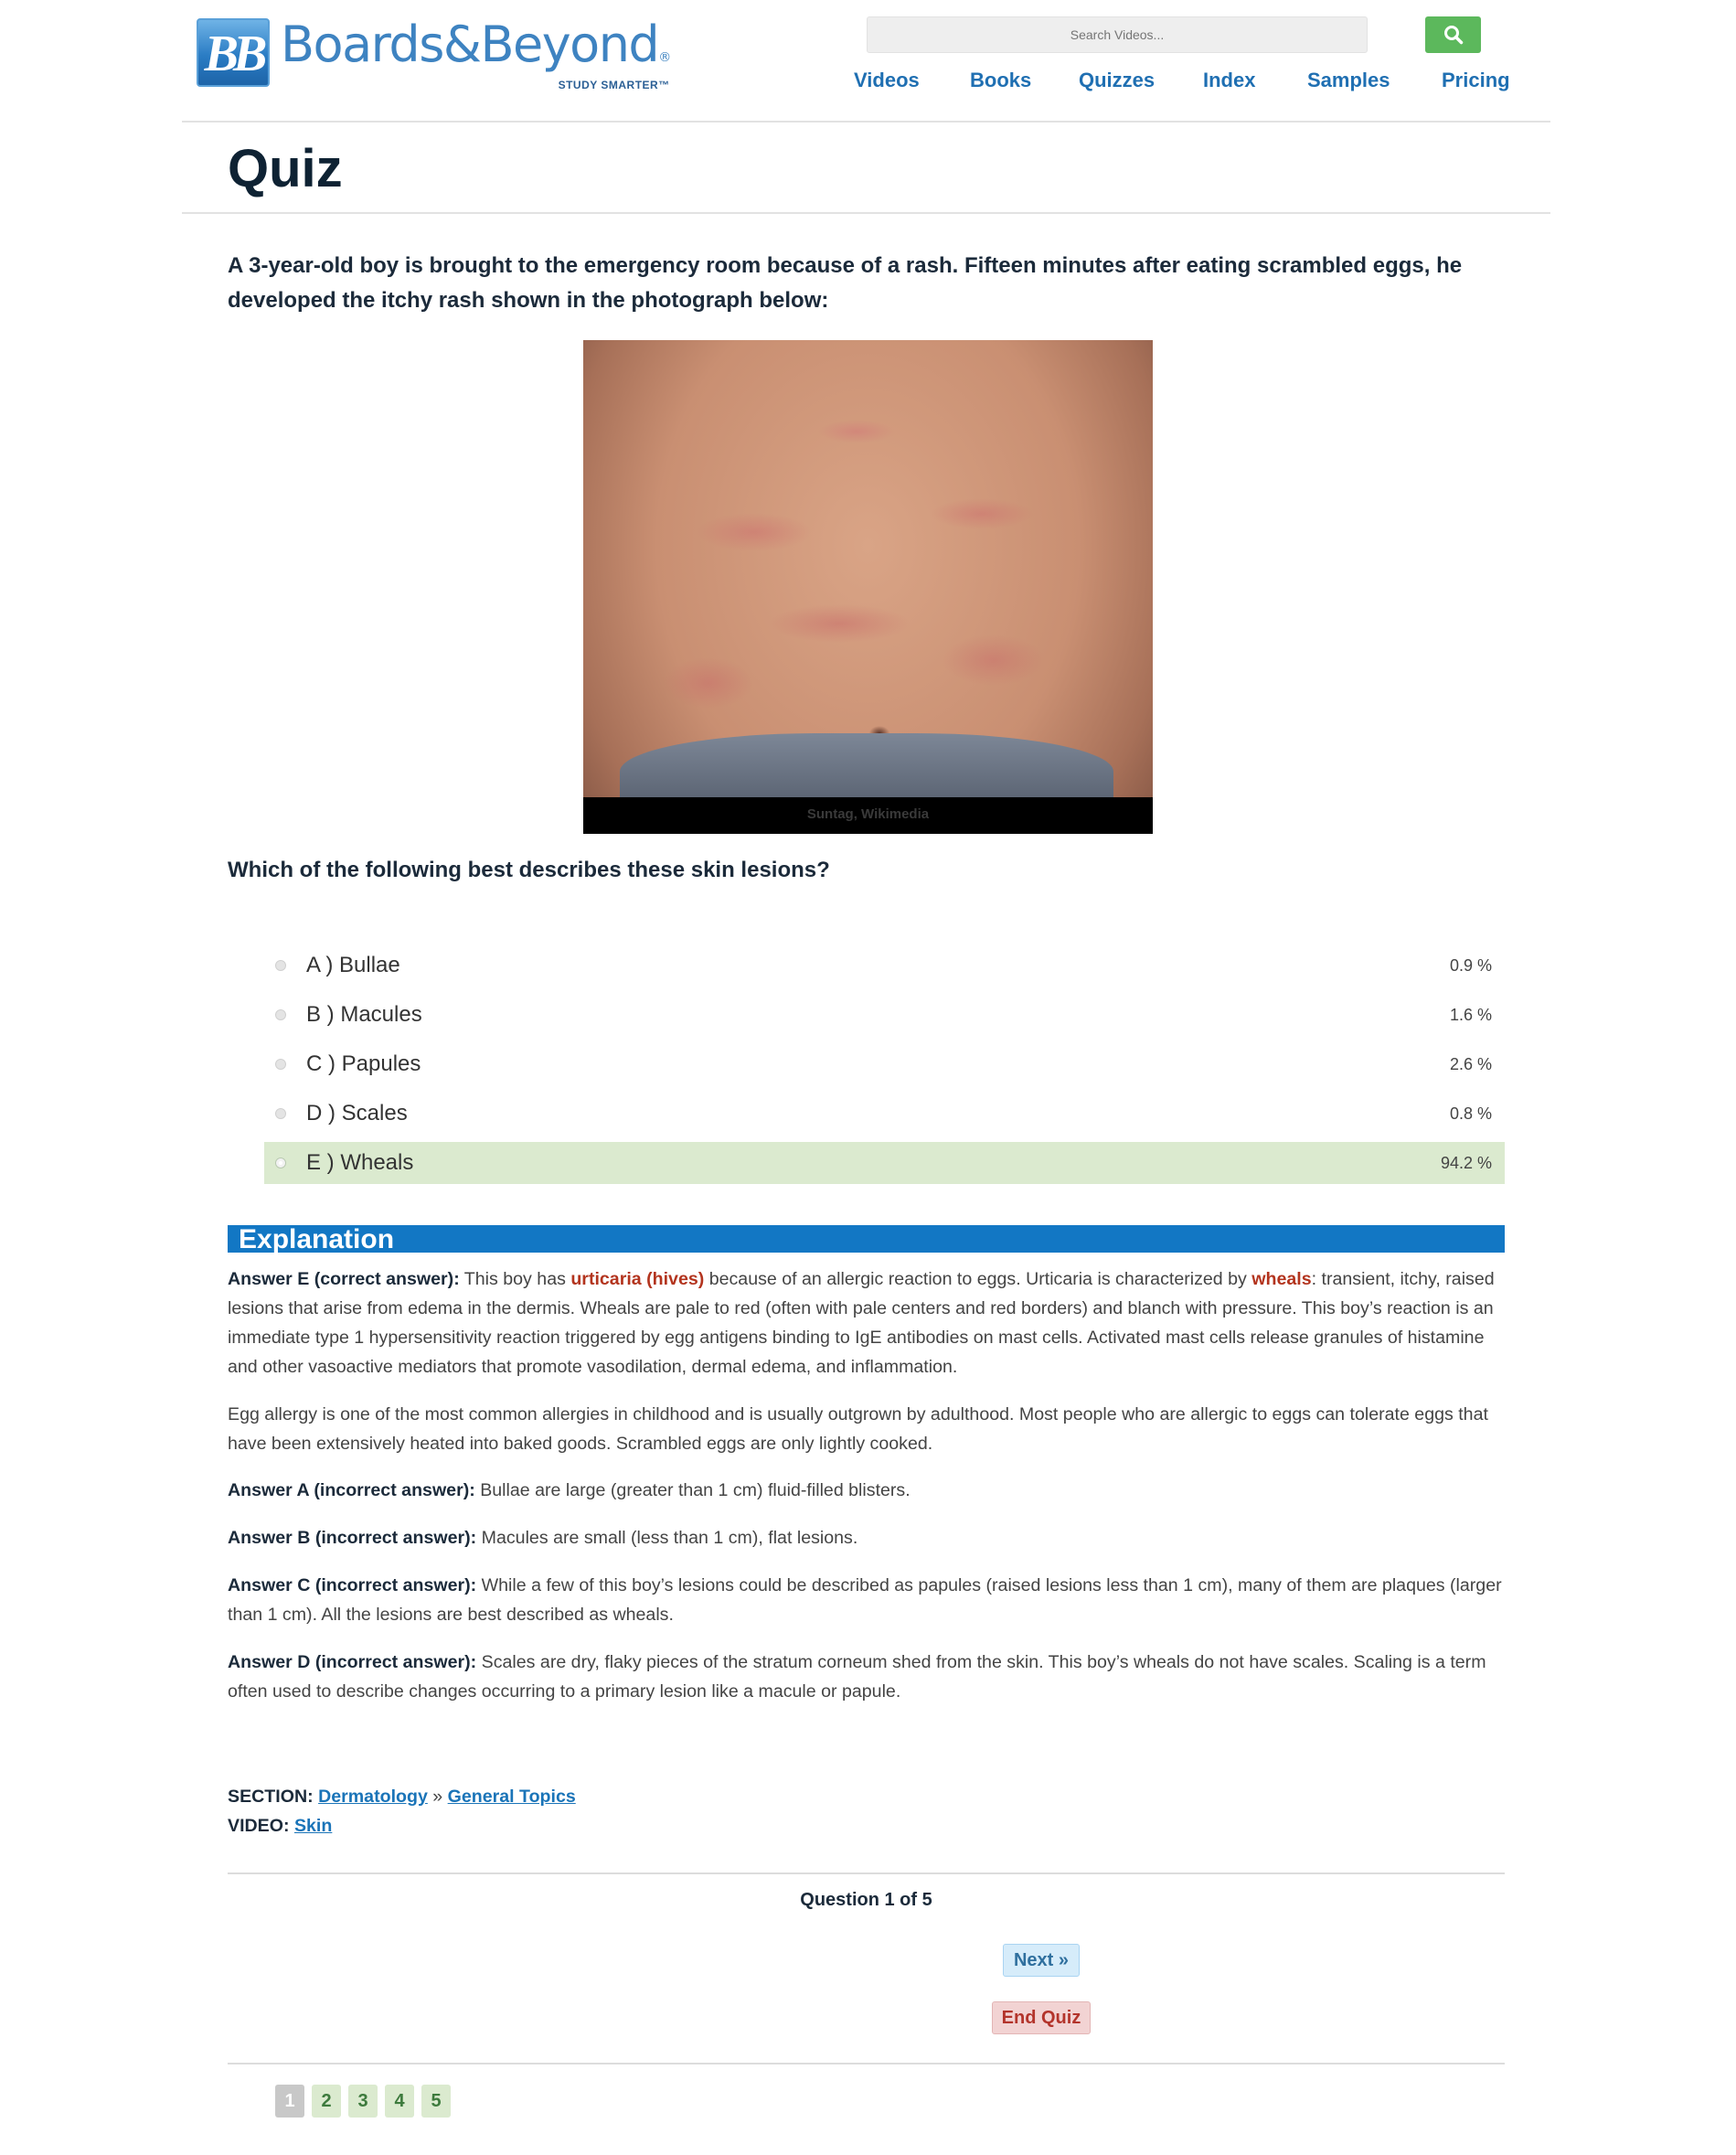  What do you see at coordinates (884, 1015) in the screenshot?
I see `answer-option-b: B ) Macules 1.6 %` at bounding box center [884, 1015].